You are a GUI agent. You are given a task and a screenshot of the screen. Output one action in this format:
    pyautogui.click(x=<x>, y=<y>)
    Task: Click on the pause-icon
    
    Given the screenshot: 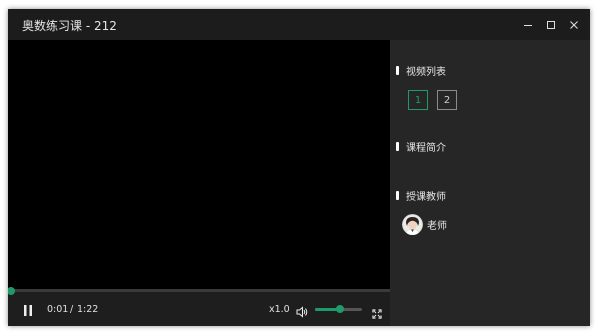 What is the action you would take?
    pyautogui.click(x=28, y=310)
    